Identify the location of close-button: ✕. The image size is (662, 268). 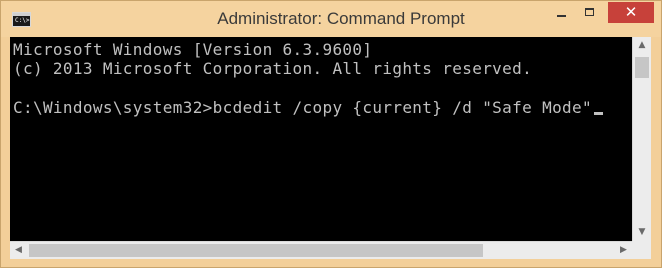
(631, 12).